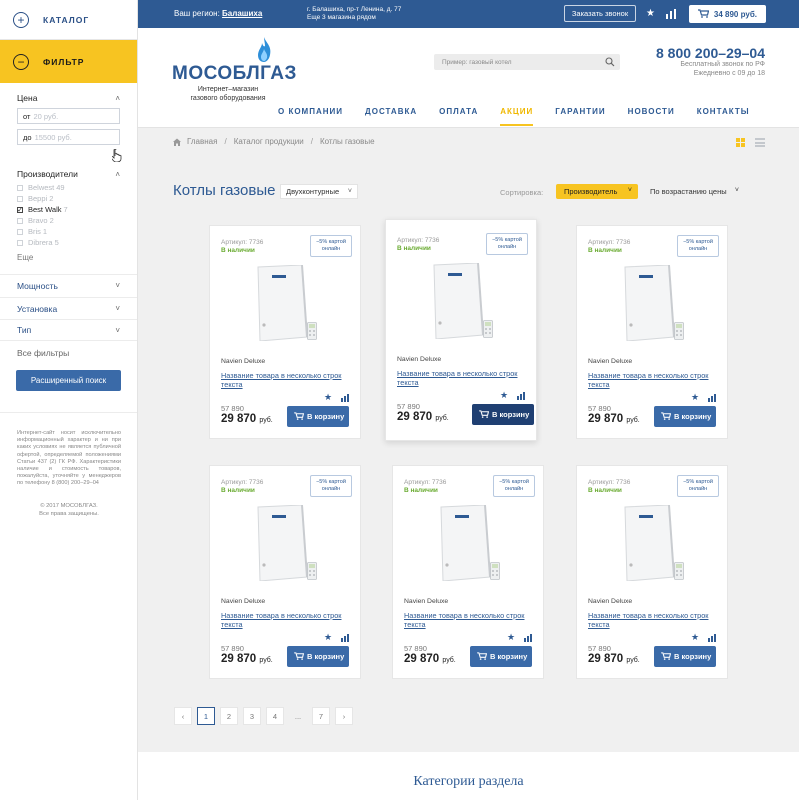 Image resolution: width=799 pixels, height=800 pixels. Describe the element at coordinates (319, 191) in the screenshot. I see `type-filter-select: Двухконтурные ˅` at that location.